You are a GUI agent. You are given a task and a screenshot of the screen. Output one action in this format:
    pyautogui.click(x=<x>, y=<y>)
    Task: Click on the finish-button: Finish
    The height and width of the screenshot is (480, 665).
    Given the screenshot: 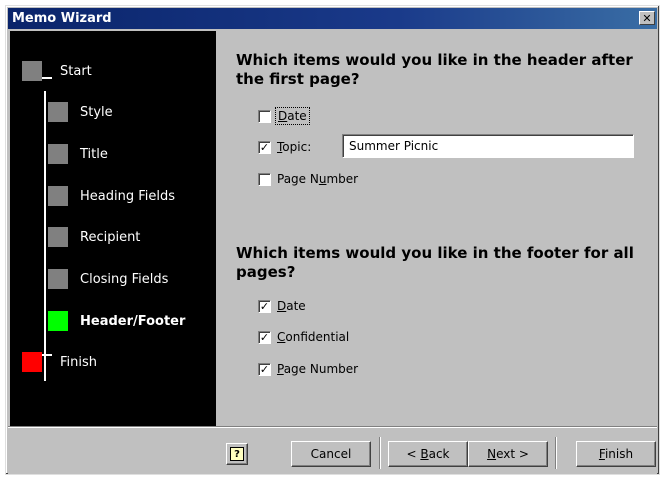 What is the action you would take?
    pyautogui.click(x=616, y=454)
    